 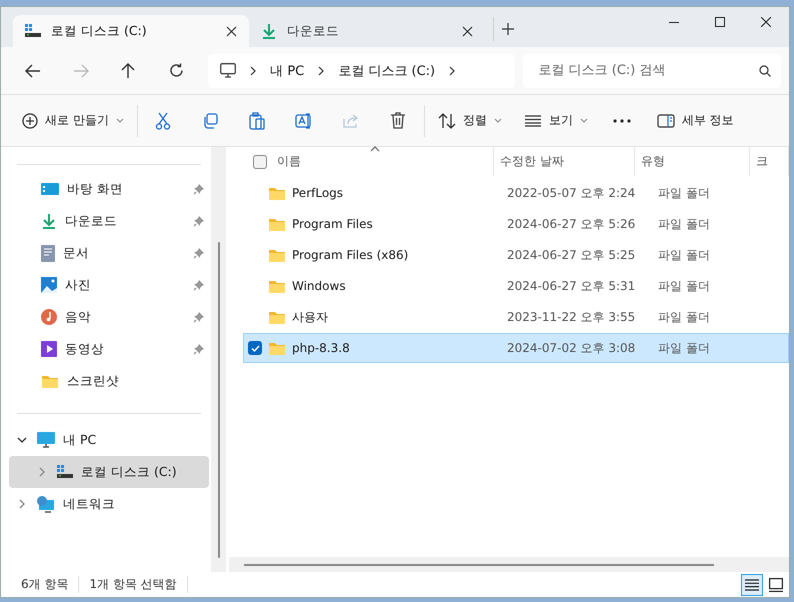 What do you see at coordinates (776, 585) in the screenshot?
I see `tile-icon` at bounding box center [776, 585].